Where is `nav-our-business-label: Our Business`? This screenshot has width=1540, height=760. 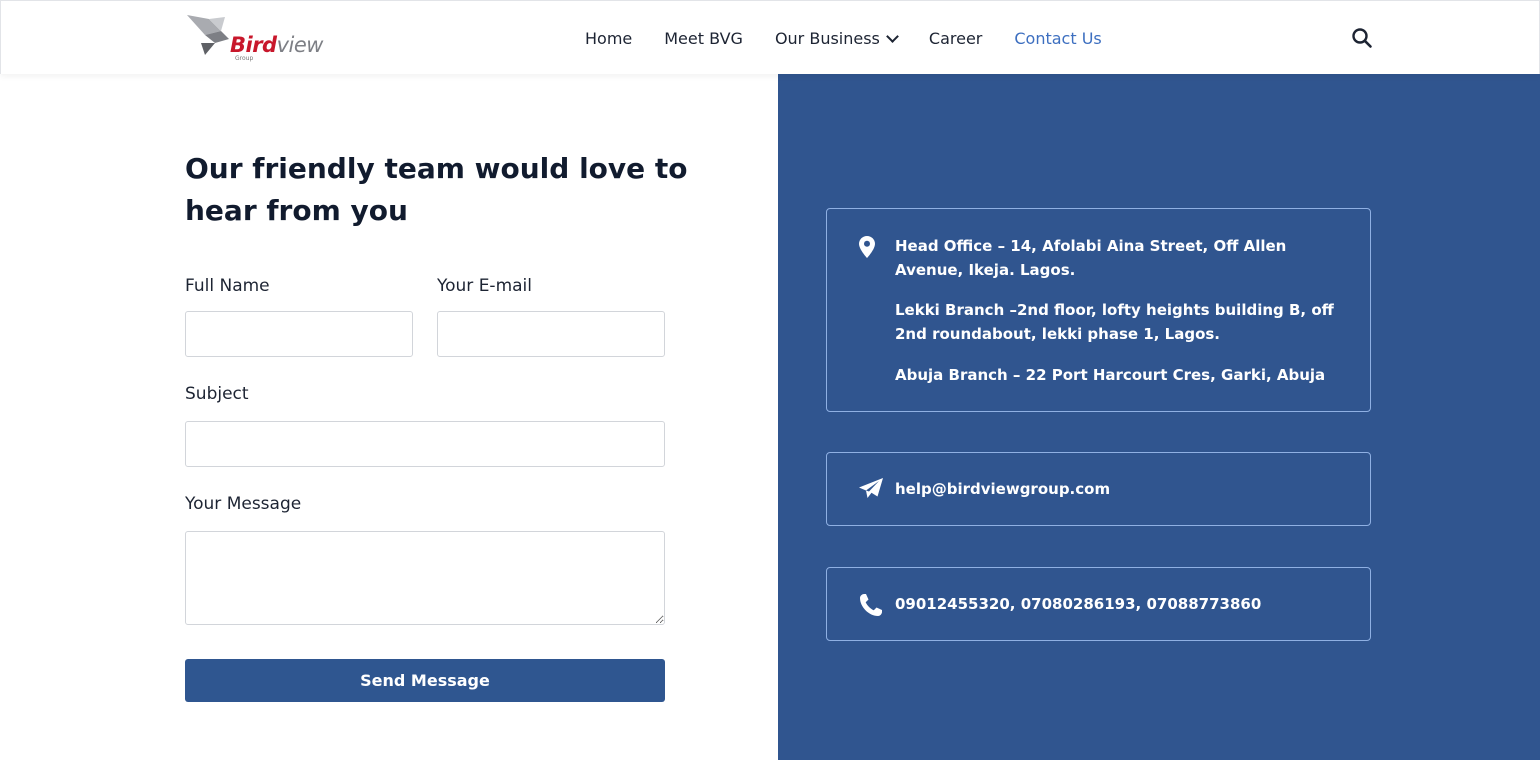
nav-our-business-label: Our Business is located at coordinates (827, 38).